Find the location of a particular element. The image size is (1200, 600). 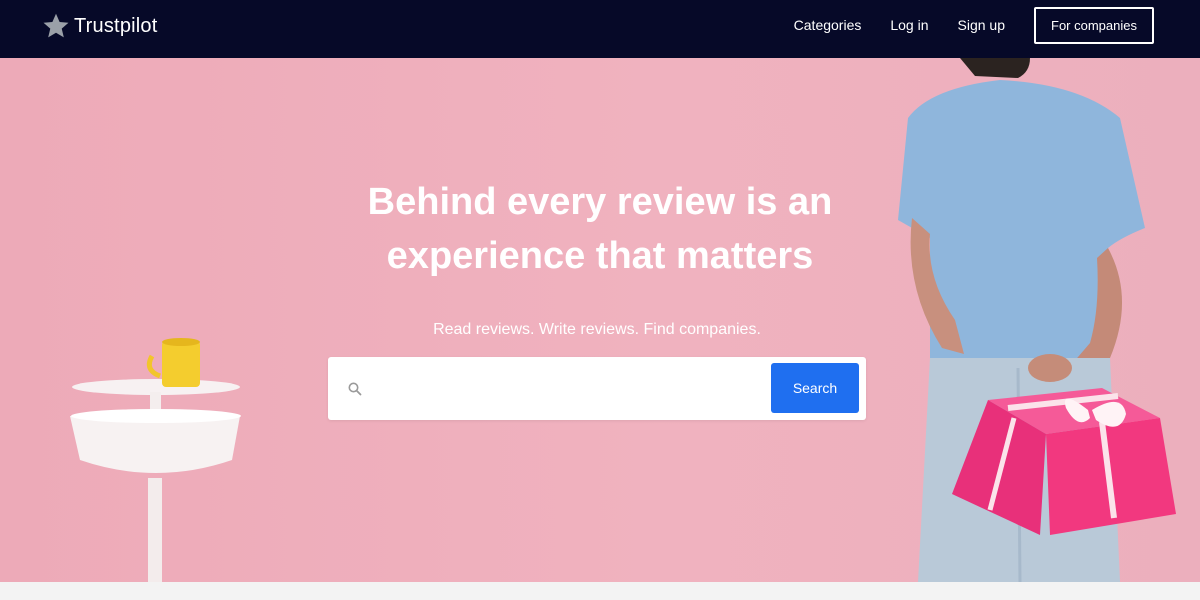

nav-categories-link: Categories is located at coordinates (828, 25).